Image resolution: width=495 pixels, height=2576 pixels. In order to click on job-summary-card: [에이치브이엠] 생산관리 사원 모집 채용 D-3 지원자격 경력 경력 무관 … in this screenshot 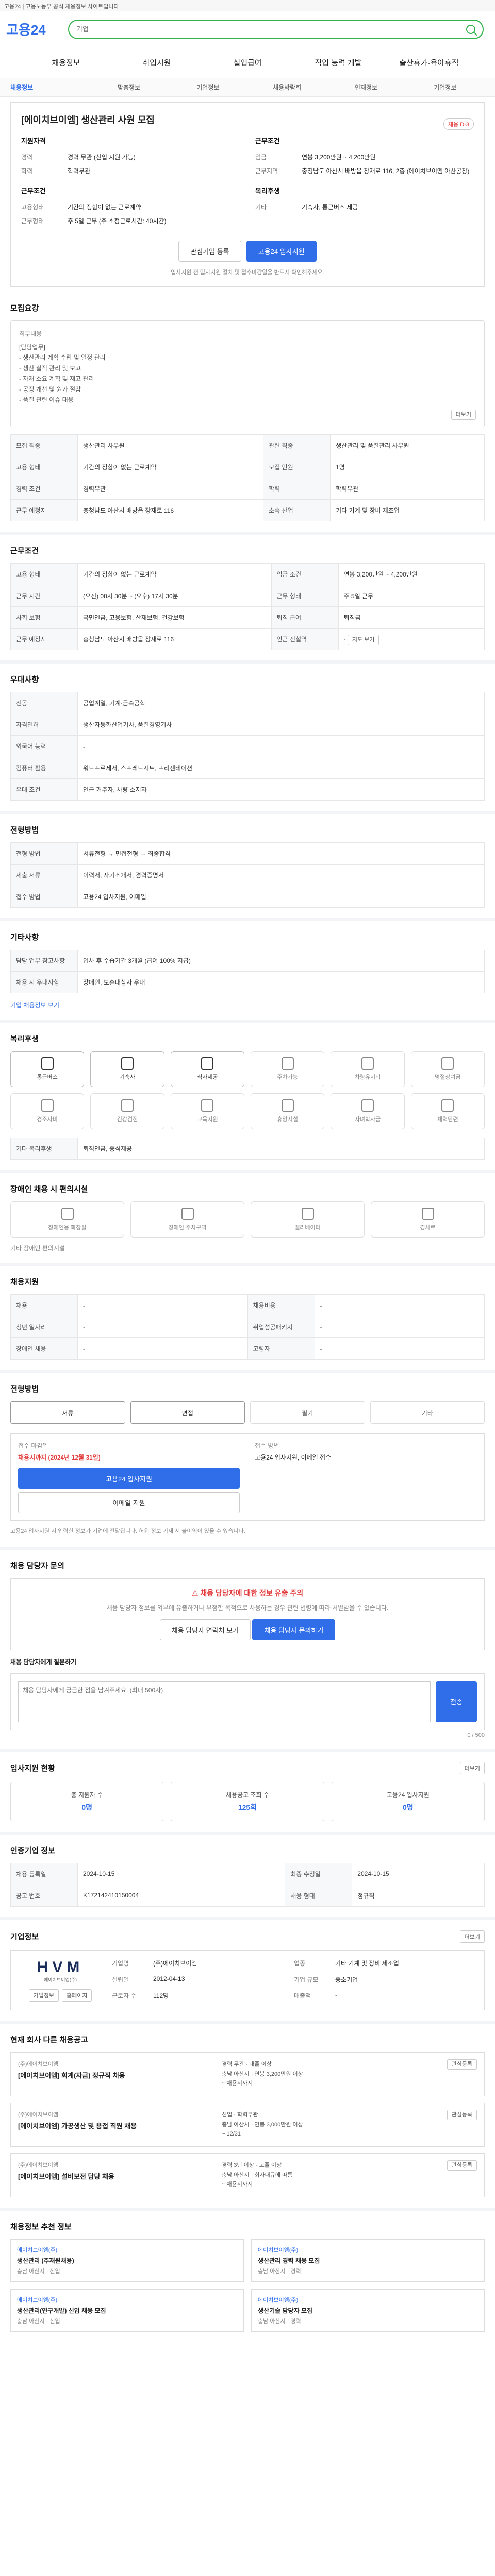, I will do `click(247, 194)`.